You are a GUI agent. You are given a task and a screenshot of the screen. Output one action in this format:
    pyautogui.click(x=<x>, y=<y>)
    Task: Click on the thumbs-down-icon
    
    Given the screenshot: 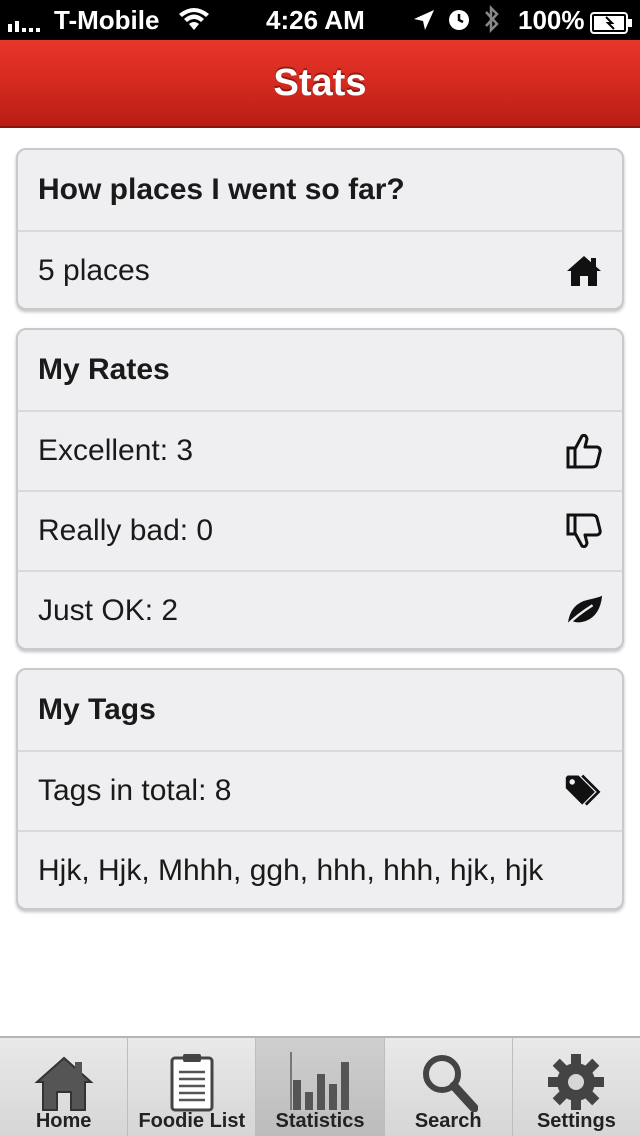 What is the action you would take?
    pyautogui.click(x=584, y=531)
    